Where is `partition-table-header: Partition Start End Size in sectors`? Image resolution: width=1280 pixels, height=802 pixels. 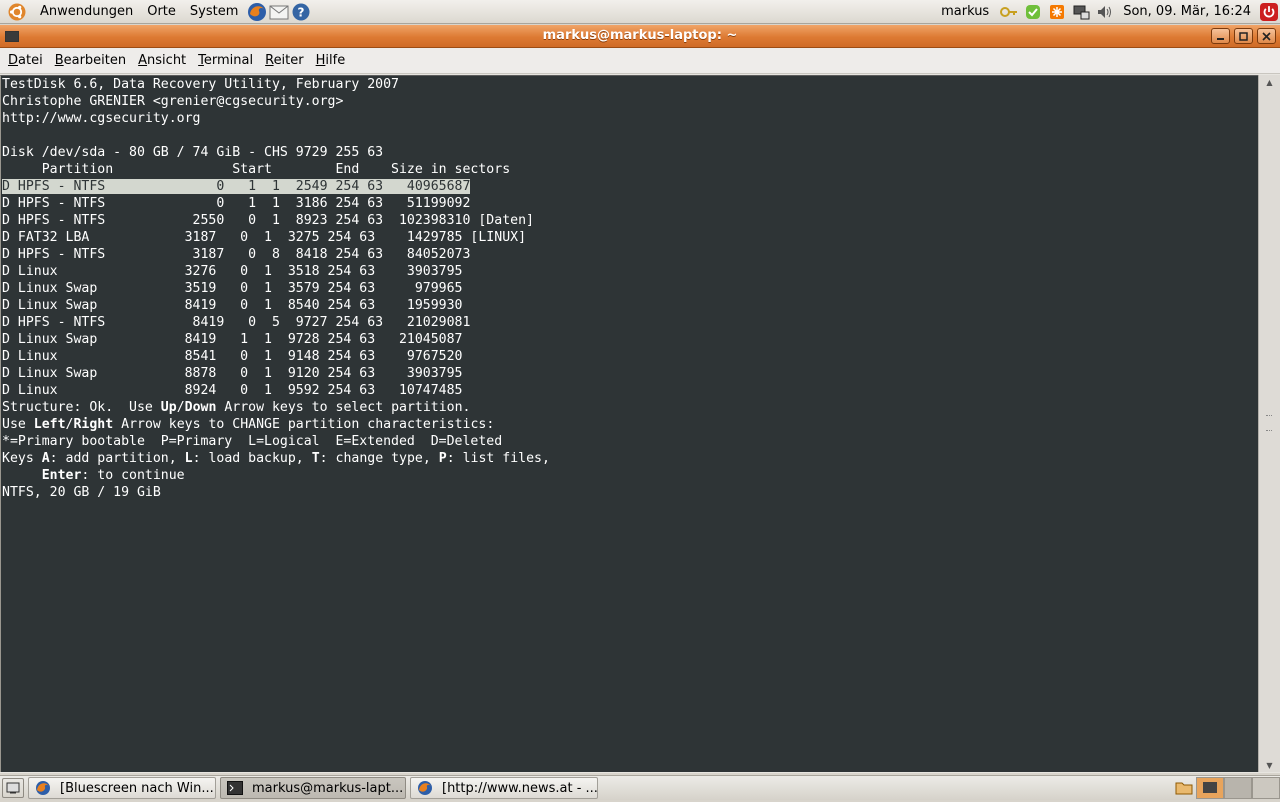 partition-table-header: Partition Start End Size in sectors is located at coordinates (256, 169).